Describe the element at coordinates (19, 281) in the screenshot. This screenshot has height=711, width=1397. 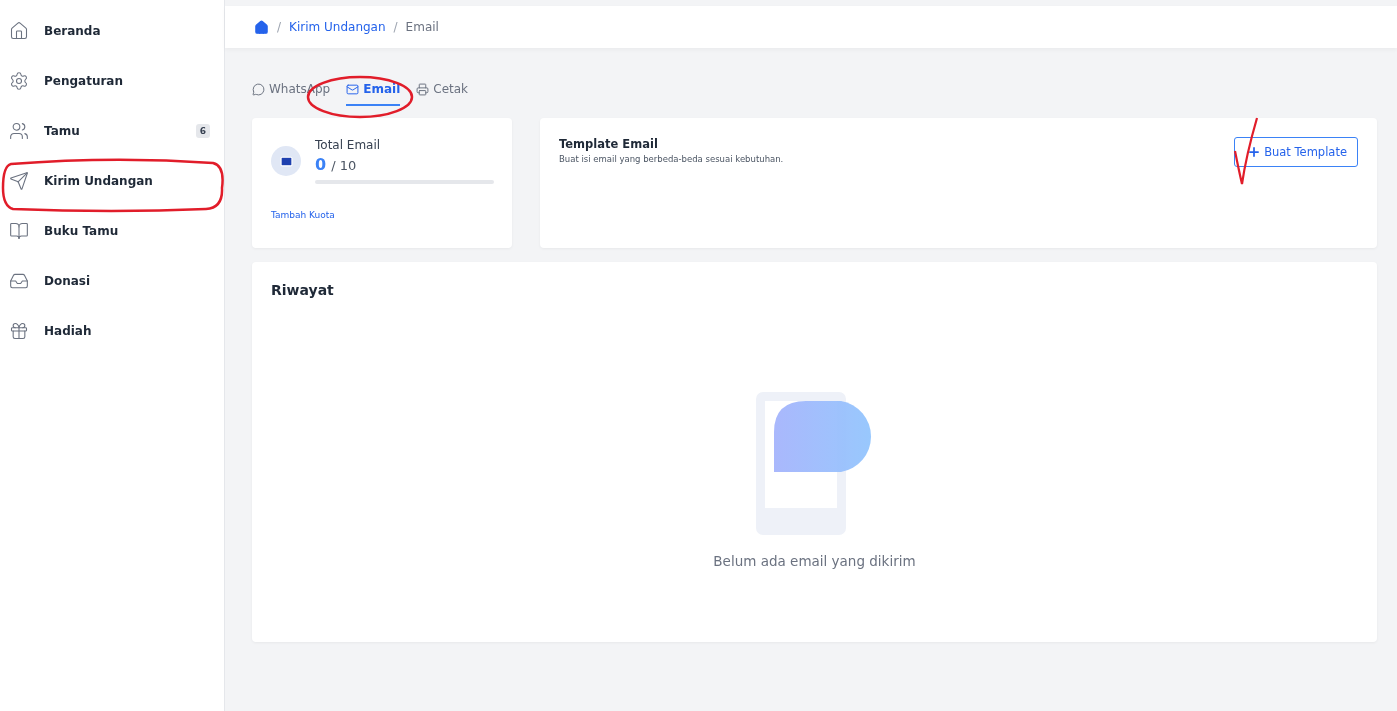
I see `box-icon` at that location.